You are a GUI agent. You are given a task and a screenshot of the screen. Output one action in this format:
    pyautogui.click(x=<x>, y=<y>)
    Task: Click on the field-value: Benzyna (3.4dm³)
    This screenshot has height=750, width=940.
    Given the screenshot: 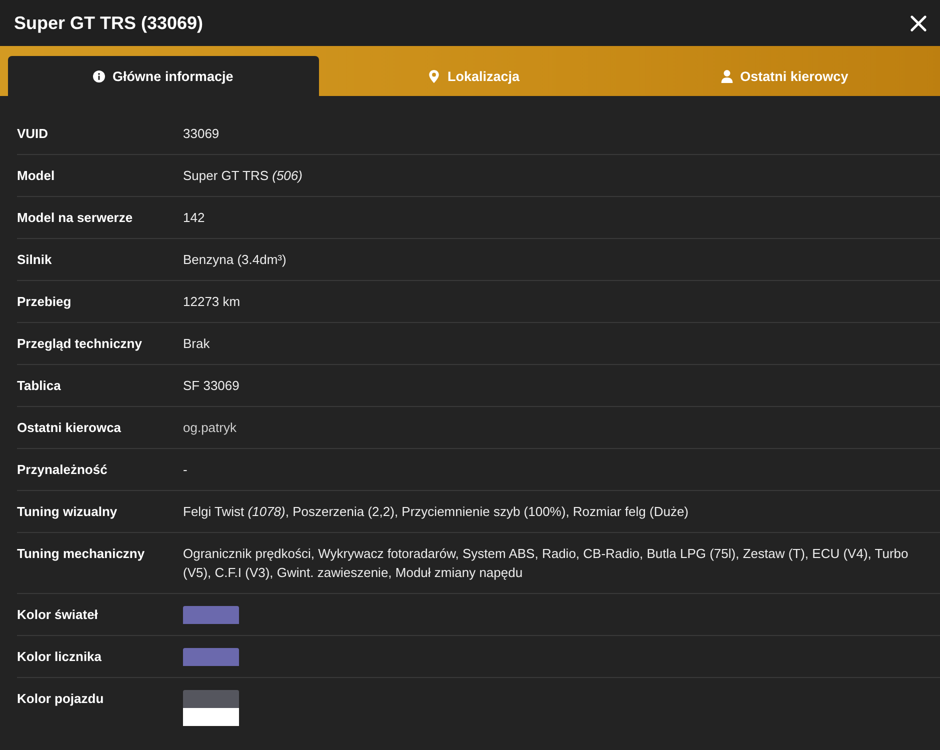 What is the action you would take?
    pyautogui.click(x=235, y=260)
    